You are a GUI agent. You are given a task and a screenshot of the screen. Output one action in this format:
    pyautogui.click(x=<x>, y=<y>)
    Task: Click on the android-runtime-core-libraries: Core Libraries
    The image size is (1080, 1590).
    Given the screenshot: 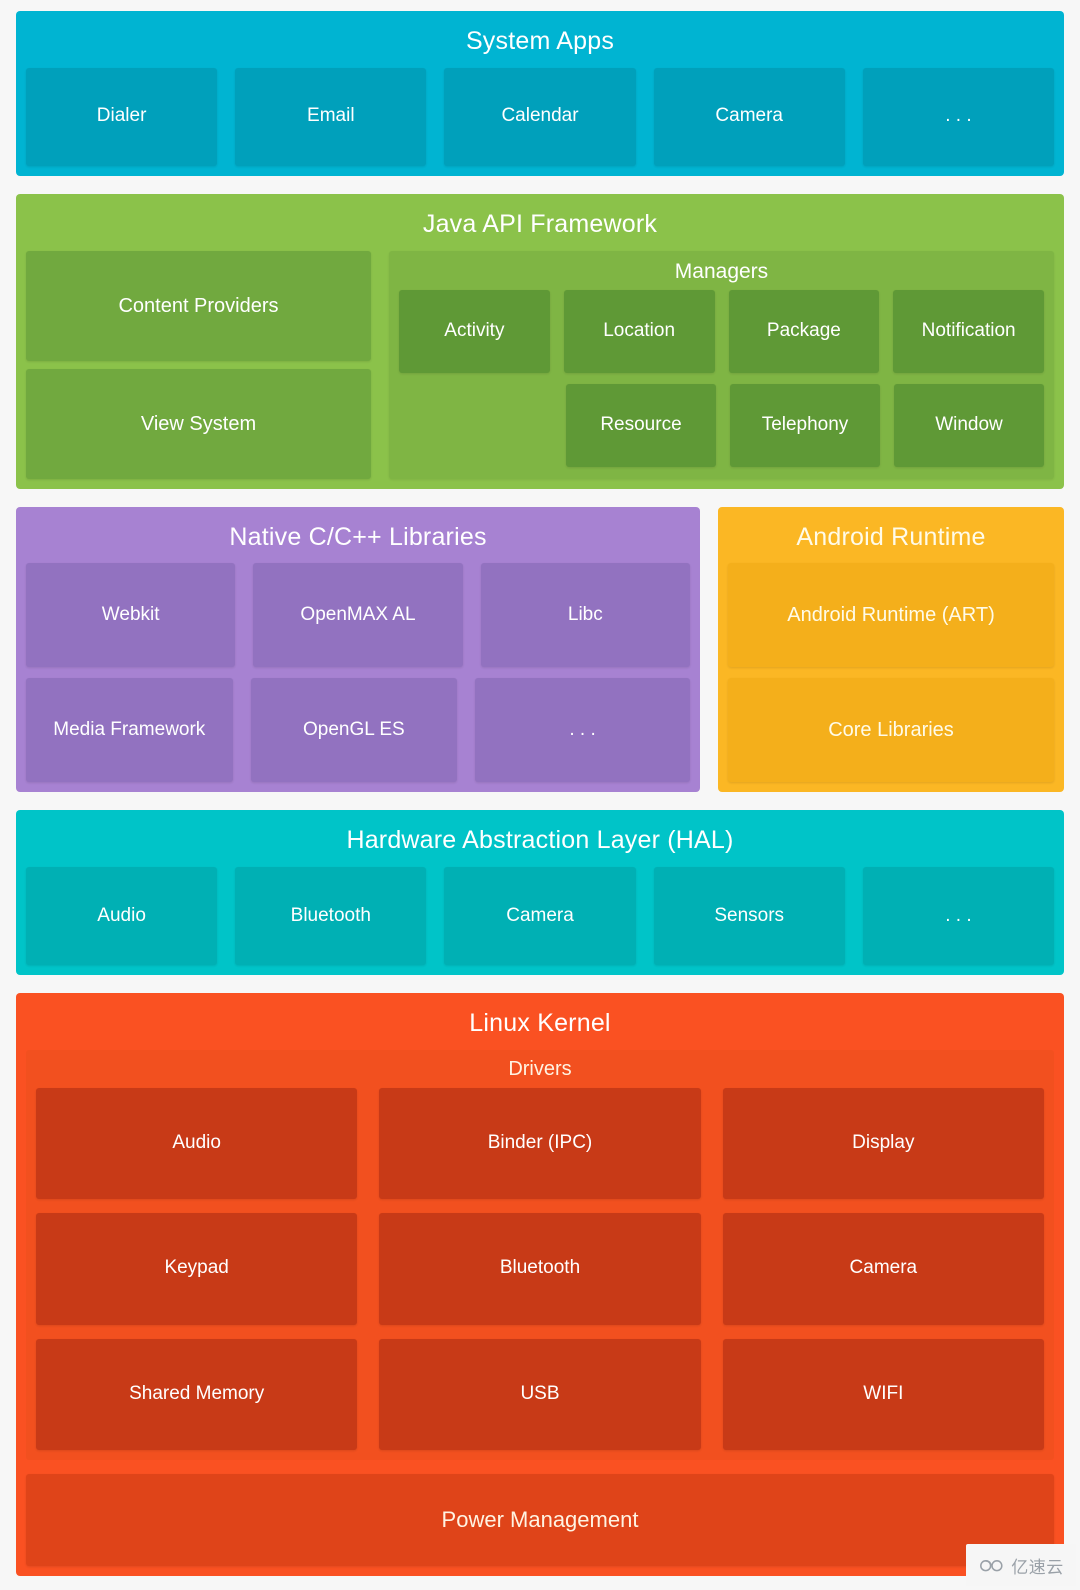 What is the action you would take?
    pyautogui.click(x=891, y=730)
    